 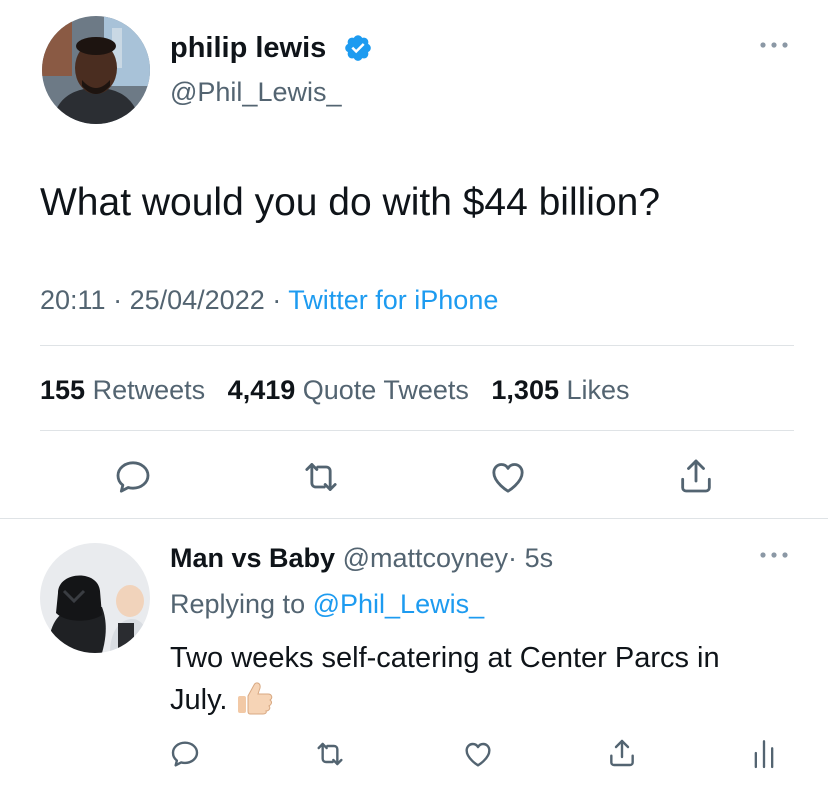 I want to click on thumbs-up-emoji, so click(x=255, y=699).